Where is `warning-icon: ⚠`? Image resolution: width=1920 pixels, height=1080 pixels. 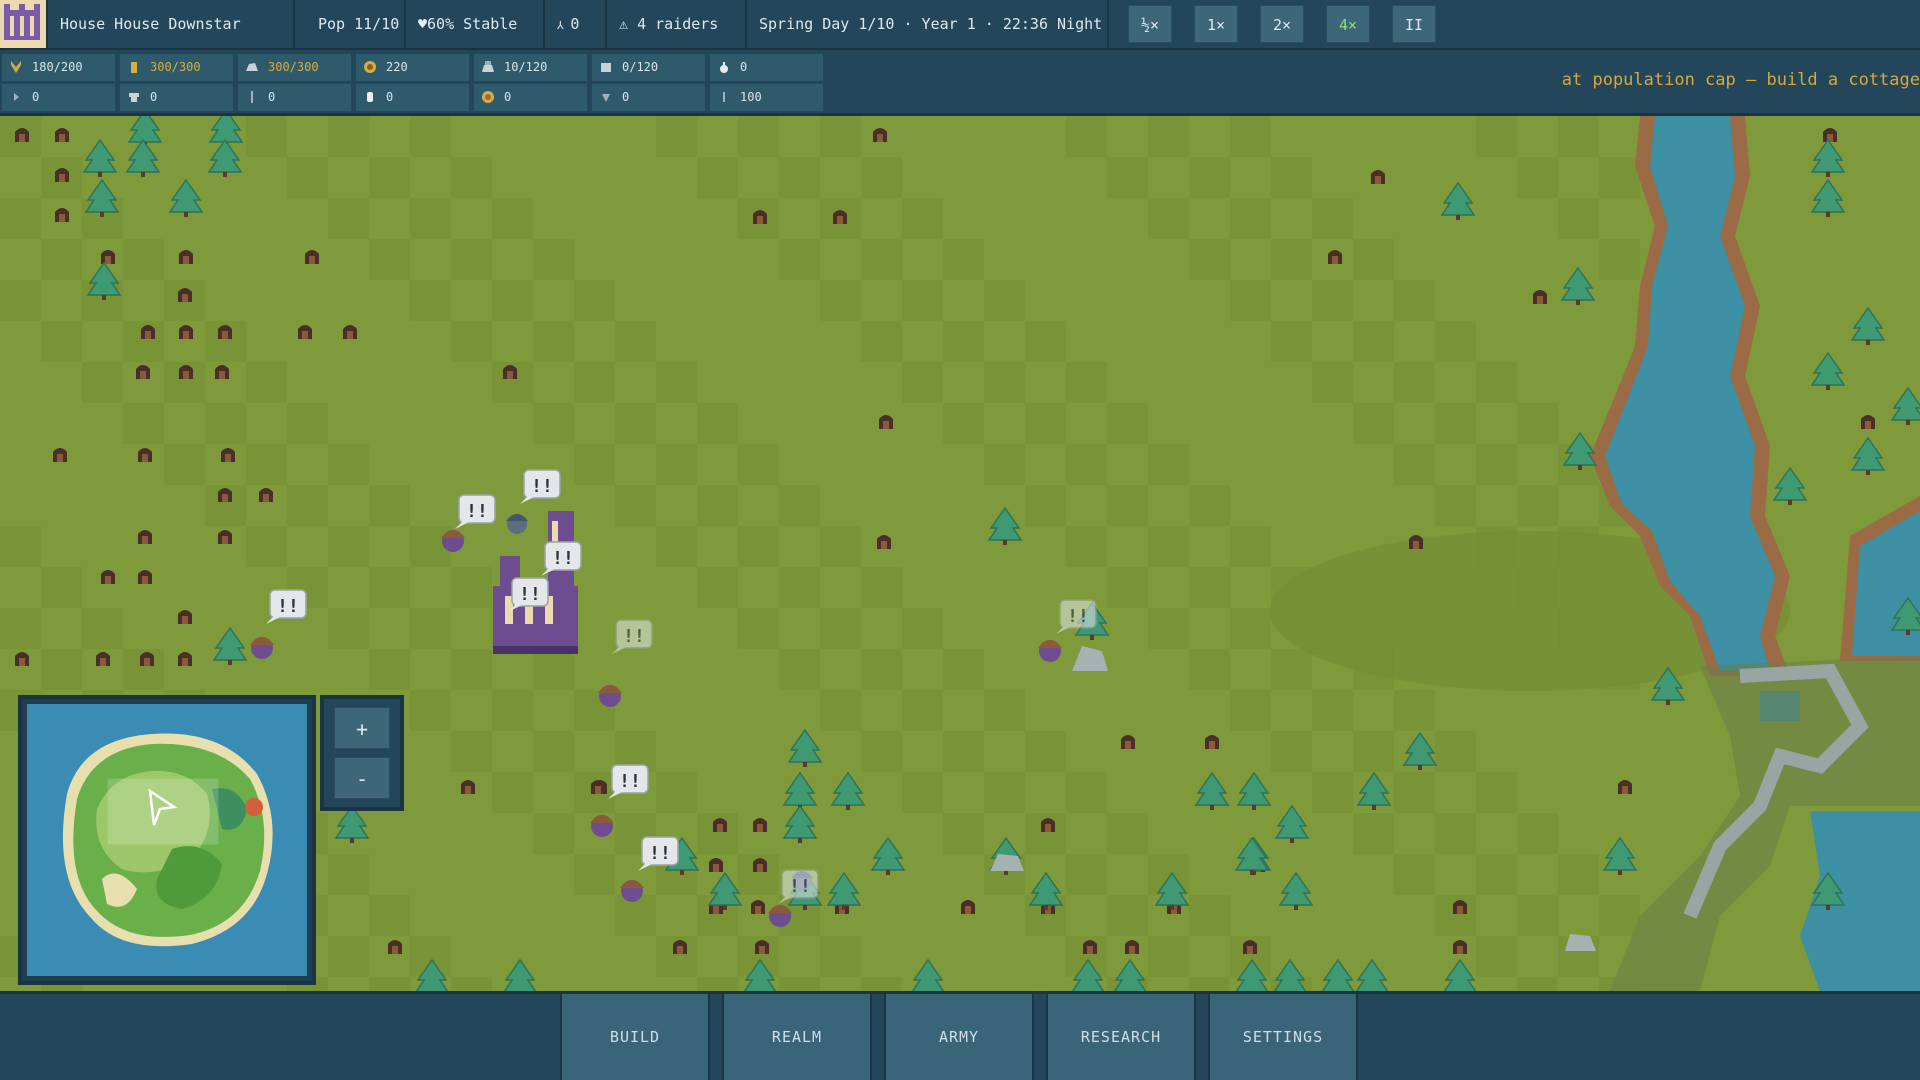
warning-icon: ⚠ is located at coordinates (628, 24).